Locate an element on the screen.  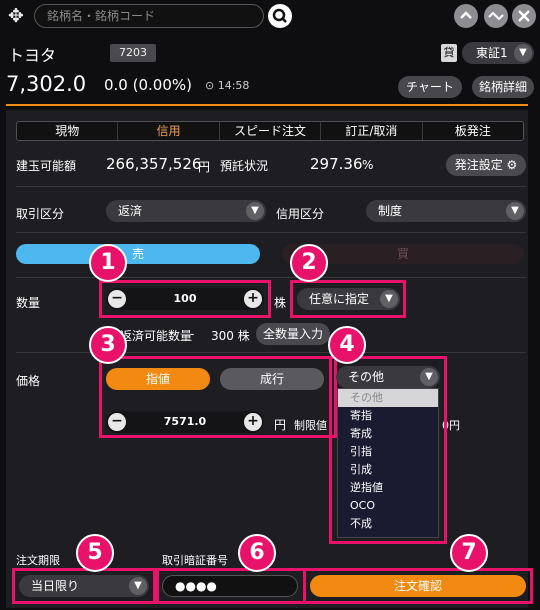
expiry-value: 当日限り is located at coordinates (55, 586).